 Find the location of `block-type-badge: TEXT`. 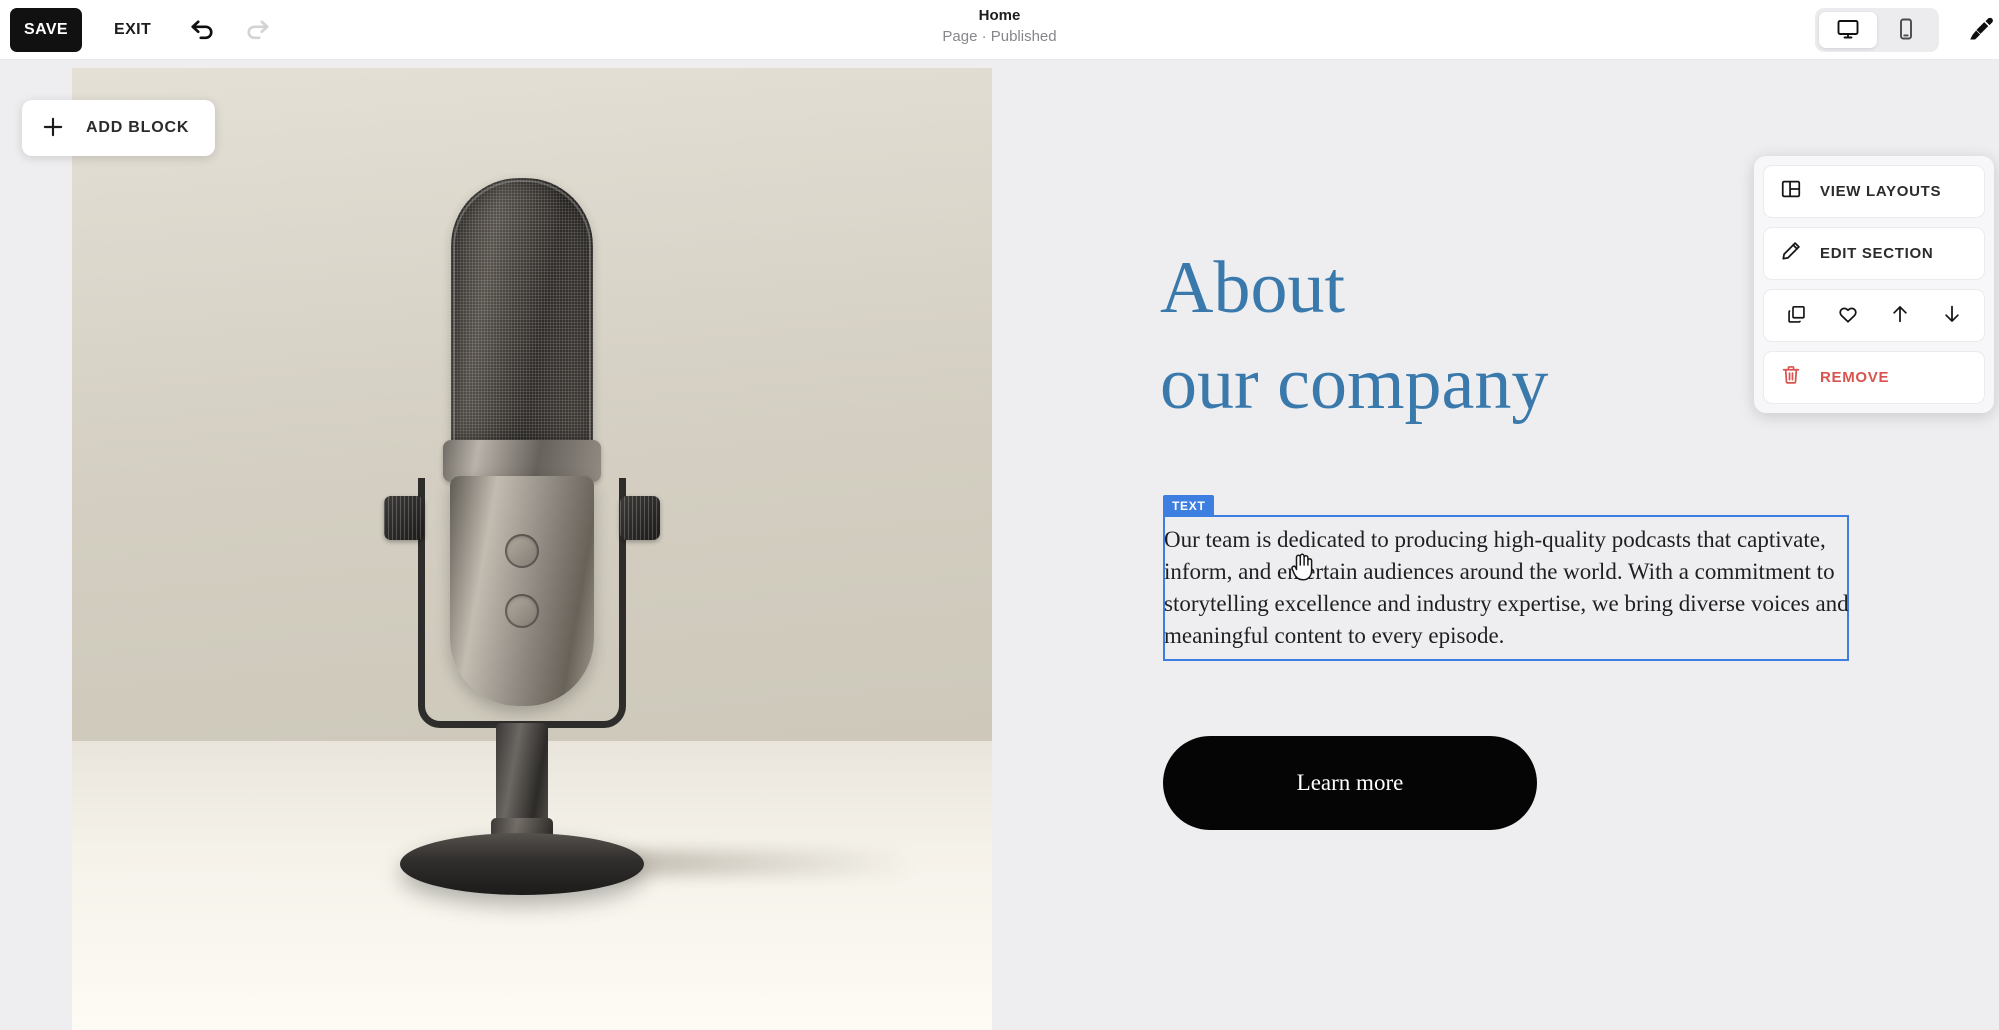

block-type-badge: TEXT is located at coordinates (1189, 506).